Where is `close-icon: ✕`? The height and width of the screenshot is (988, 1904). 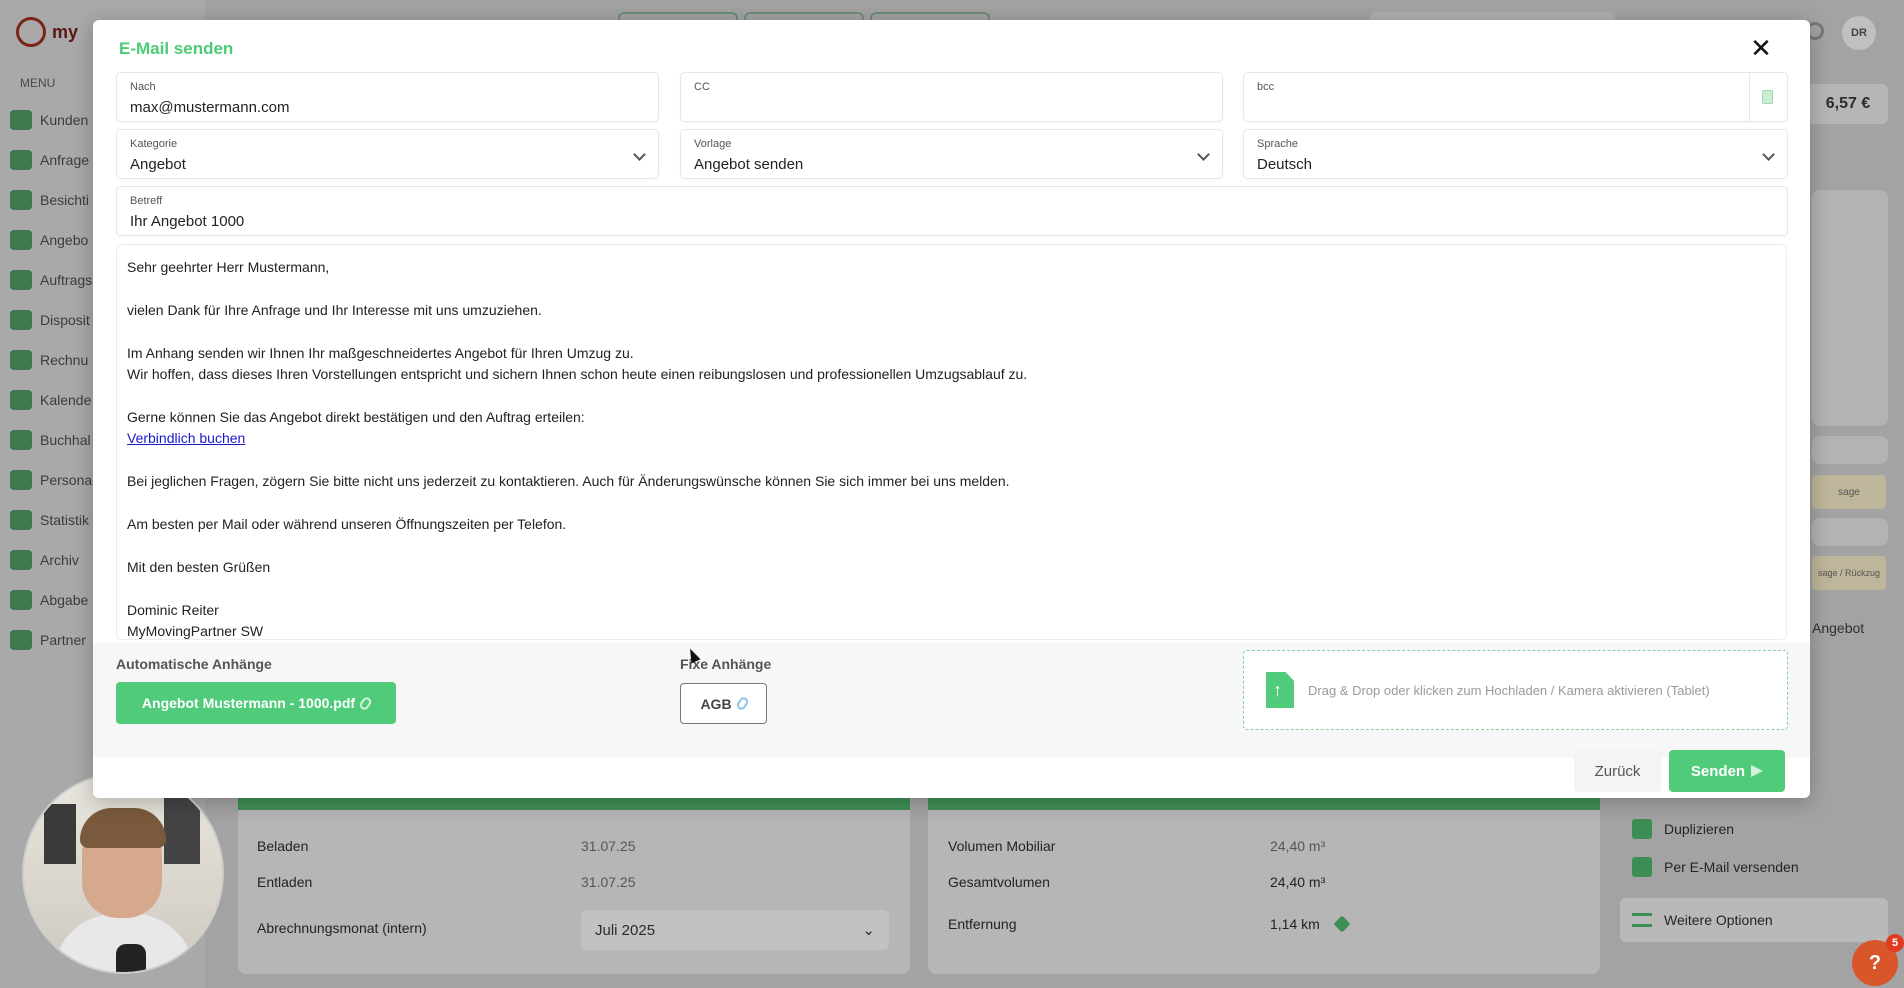 close-icon: ✕ is located at coordinates (1761, 48).